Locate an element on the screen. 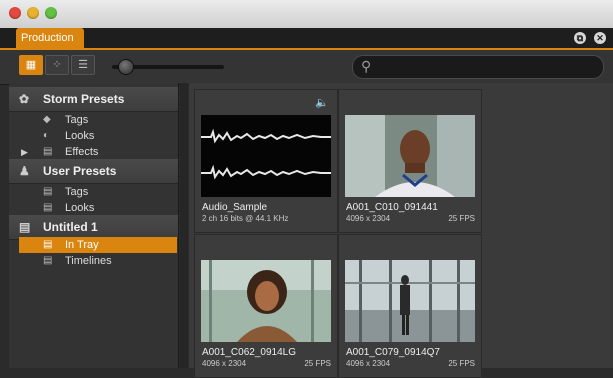  tab-production: Production is located at coordinates (50, 38).